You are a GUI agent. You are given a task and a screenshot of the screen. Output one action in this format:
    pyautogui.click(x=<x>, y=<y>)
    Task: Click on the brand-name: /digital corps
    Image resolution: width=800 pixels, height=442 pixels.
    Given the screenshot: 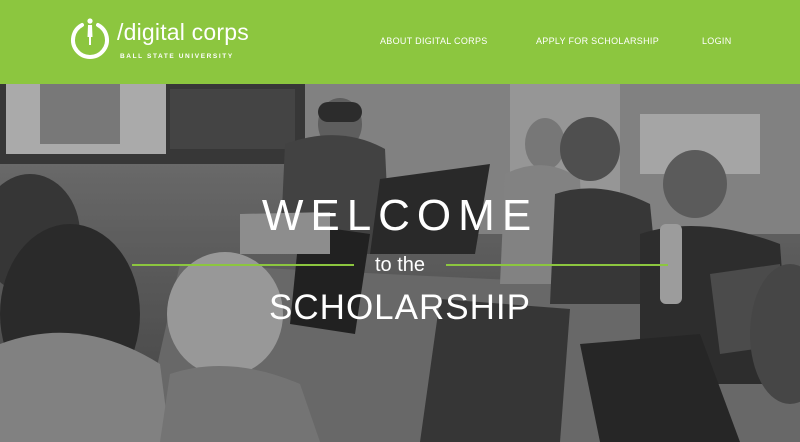 What is the action you would take?
    pyautogui.click(x=183, y=32)
    